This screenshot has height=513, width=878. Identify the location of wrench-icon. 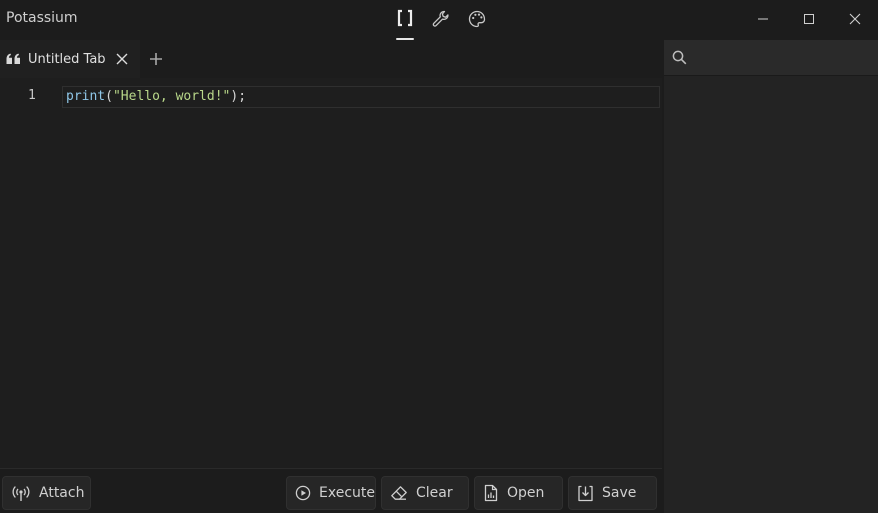
(441, 19).